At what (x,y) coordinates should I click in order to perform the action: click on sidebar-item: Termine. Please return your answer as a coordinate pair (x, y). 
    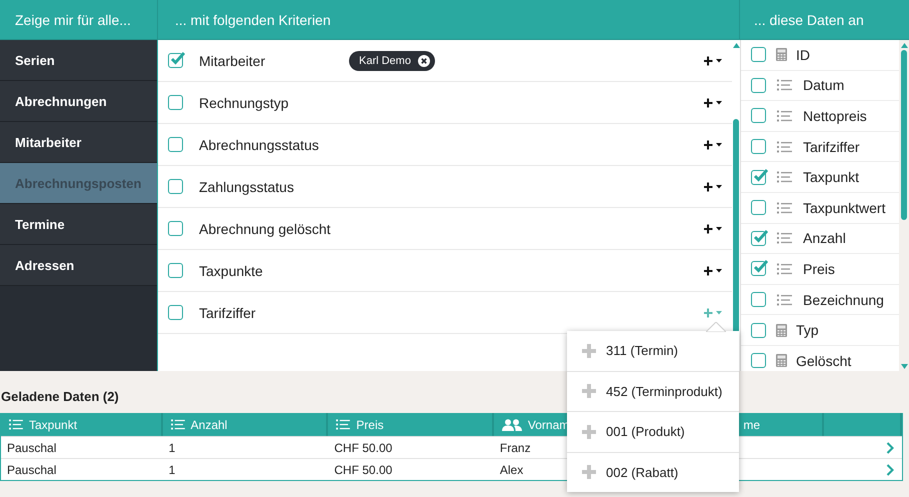
    Looking at the image, I should click on (78, 224).